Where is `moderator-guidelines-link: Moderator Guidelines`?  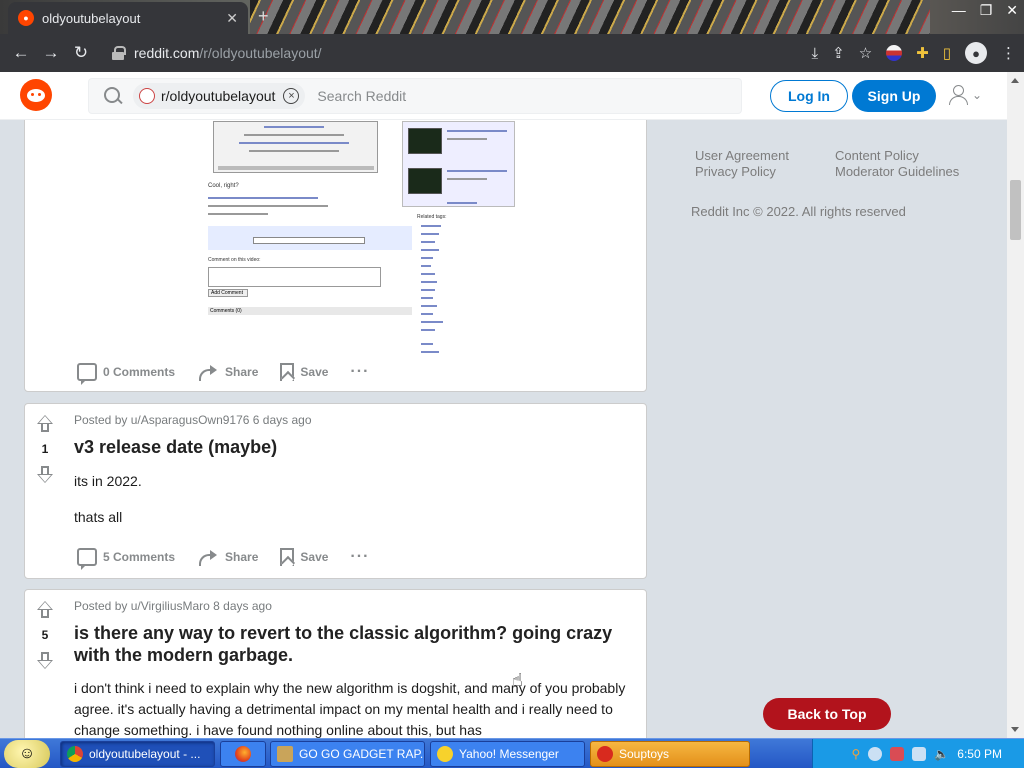 moderator-guidelines-link: Moderator Guidelines is located at coordinates (897, 172).